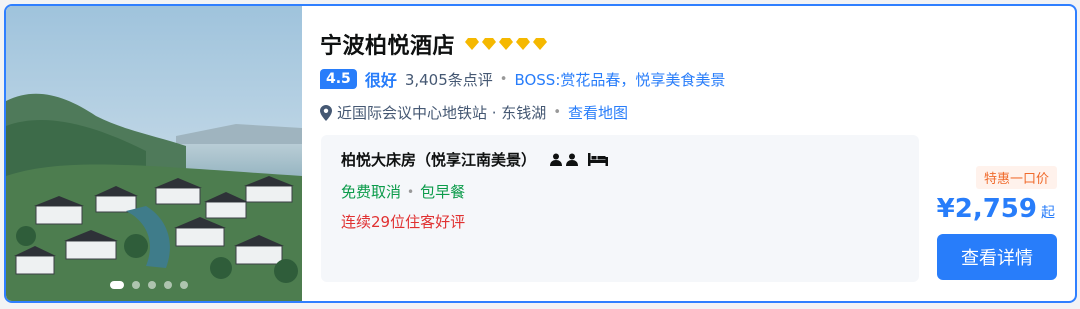 The image size is (1080, 309). I want to click on bed-icon, so click(598, 159).